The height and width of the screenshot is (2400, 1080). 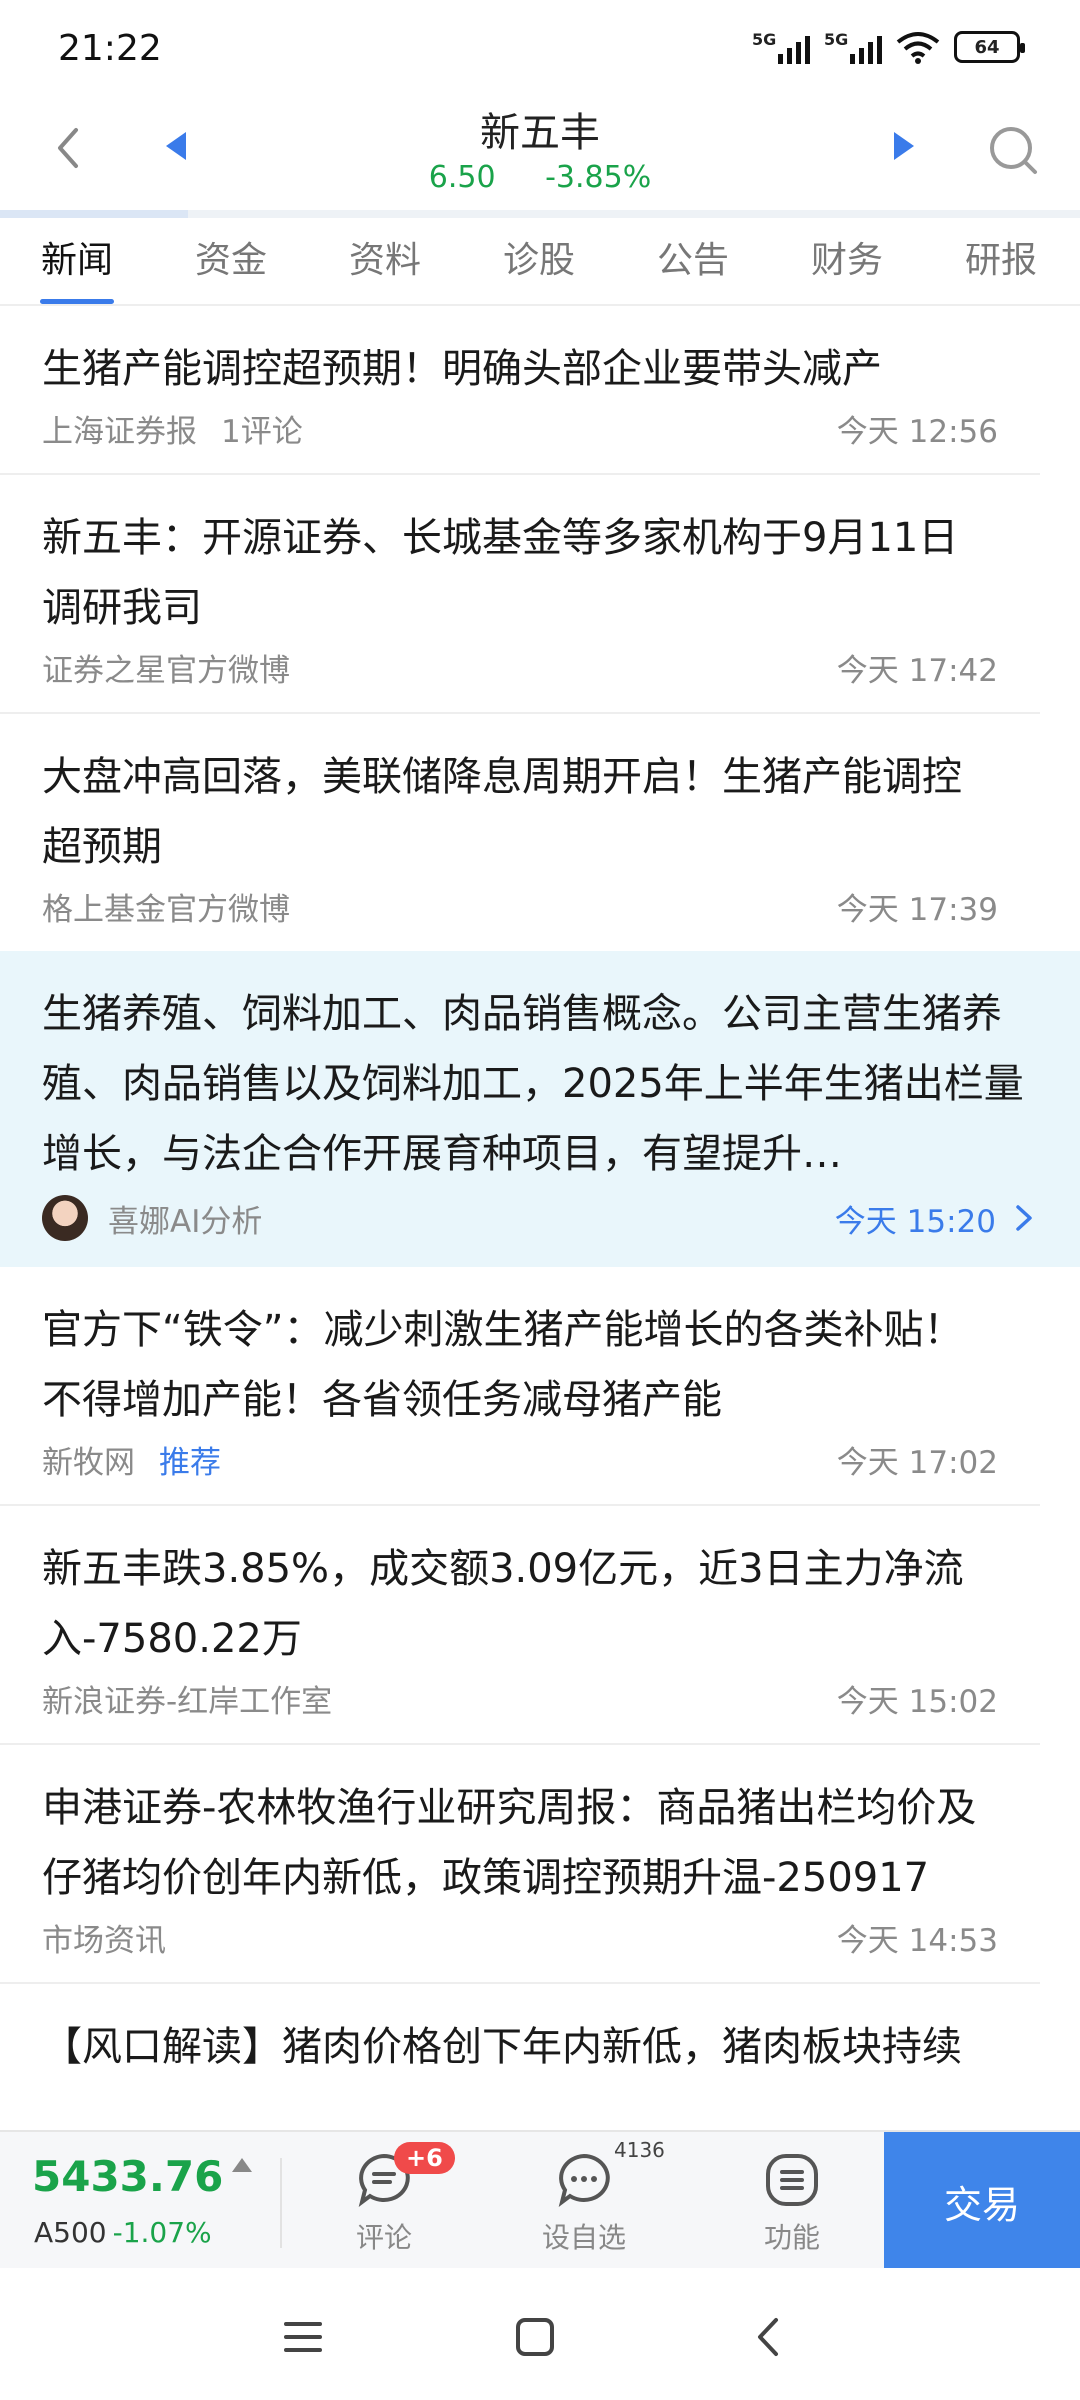 I want to click on news-comment-count: 1评论, so click(x=262, y=432).